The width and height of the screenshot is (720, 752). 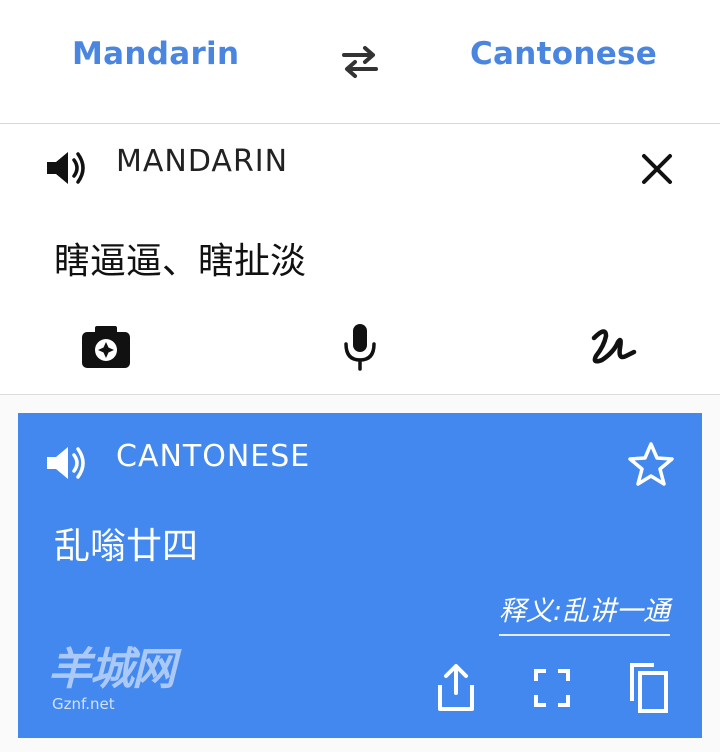 I want to click on target-language-label: CANTONESE, so click(x=213, y=456).